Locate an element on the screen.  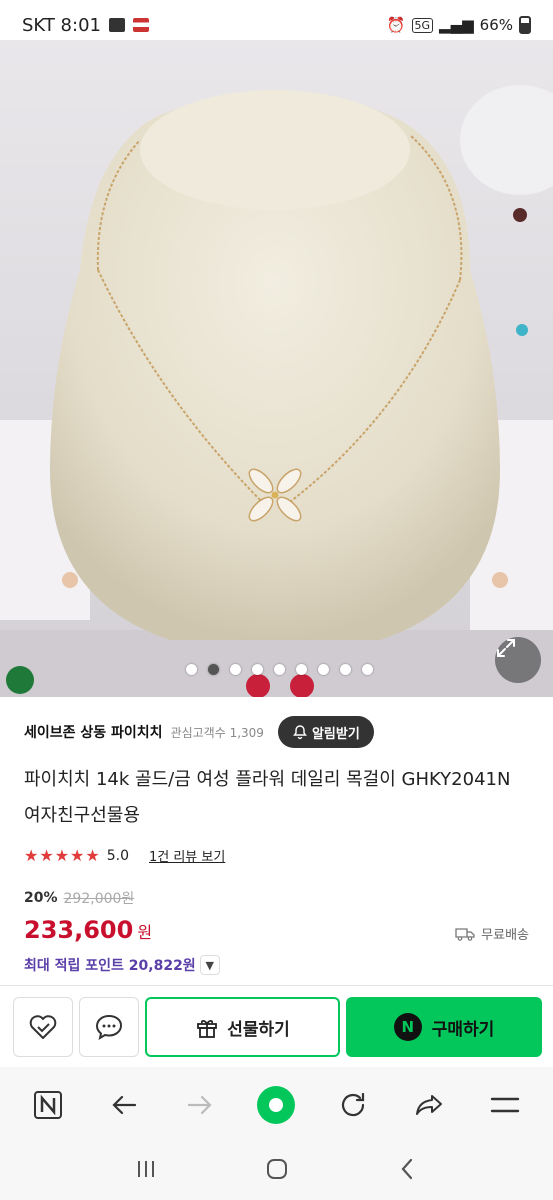
hamburger-menu-icon is located at coordinates (505, 1104).